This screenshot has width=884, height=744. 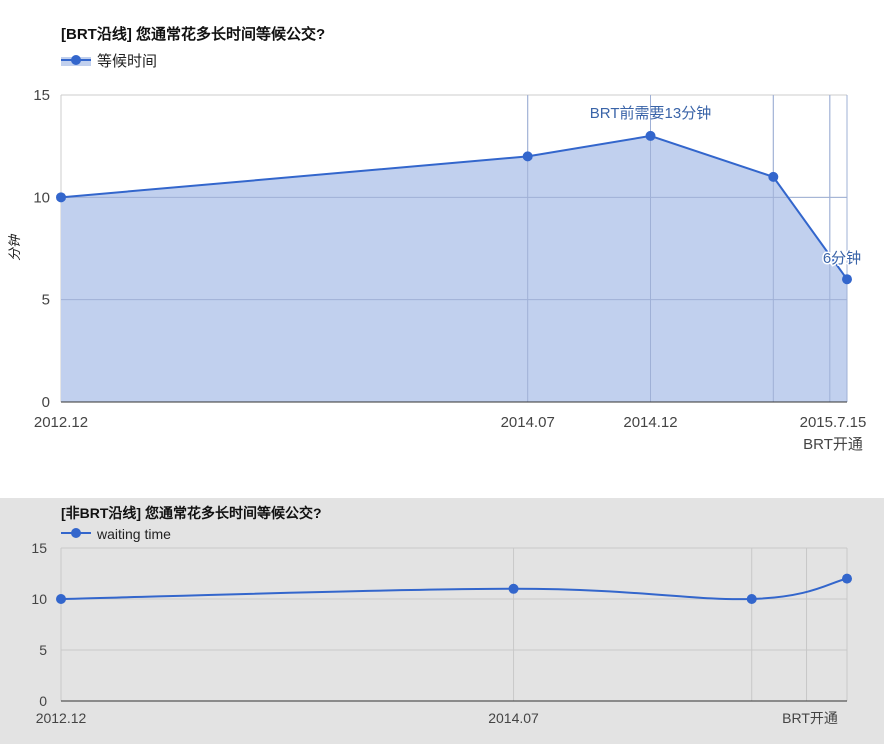 What do you see at coordinates (191, 513) in the screenshot?
I see `chart-title: [非BRT沿线] 您通常花多长时间等候公交?` at bounding box center [191, 513].